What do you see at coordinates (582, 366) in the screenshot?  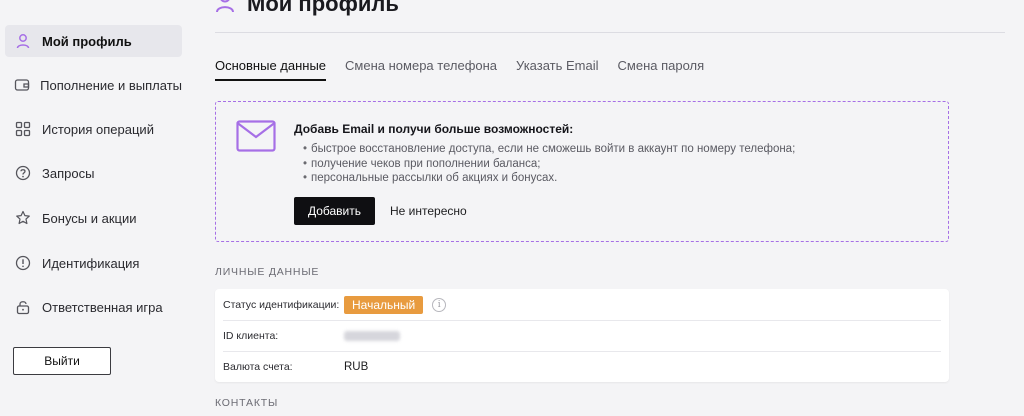 I see `currency-row: Валюта счета: RUB` at bounding box center [582, 366].